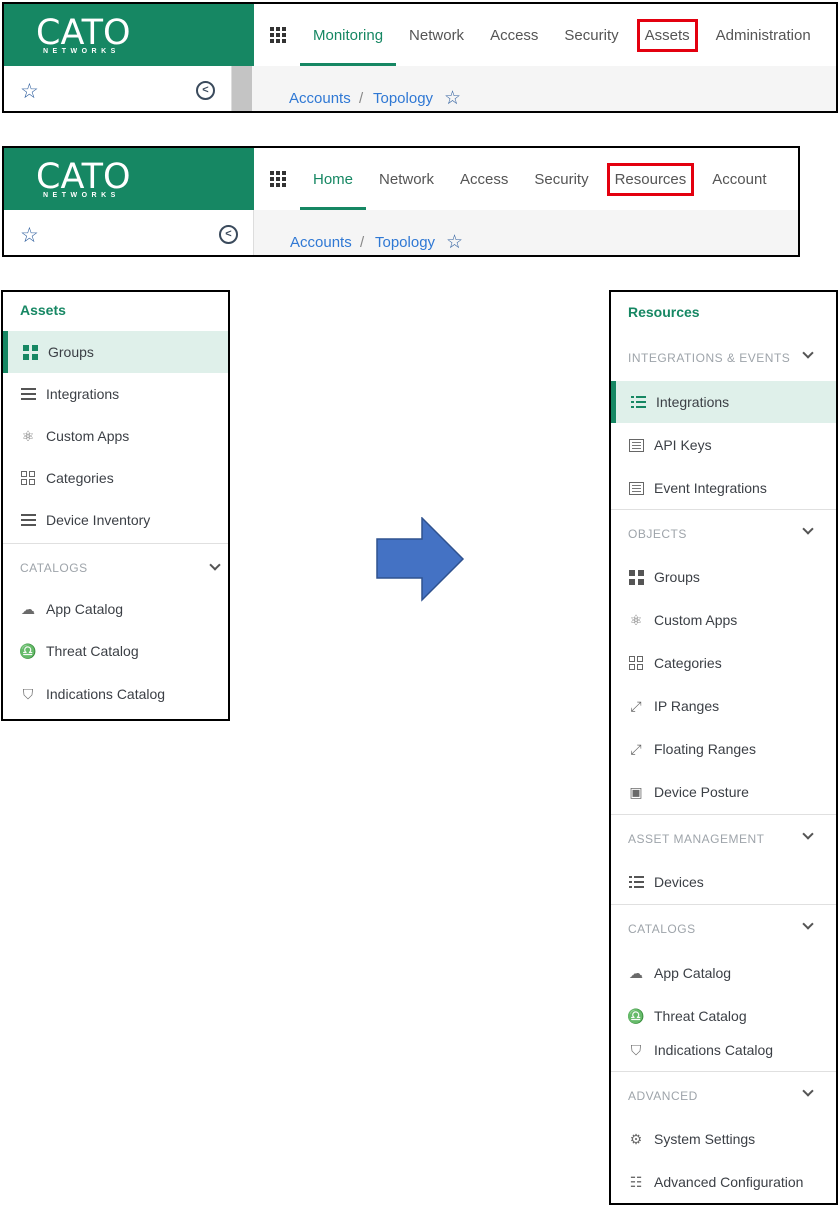 This screenshot has height=1206, width=839. I want to click on sidebar-item-device-posture: ▣ Device Posture, so click(723, 792).